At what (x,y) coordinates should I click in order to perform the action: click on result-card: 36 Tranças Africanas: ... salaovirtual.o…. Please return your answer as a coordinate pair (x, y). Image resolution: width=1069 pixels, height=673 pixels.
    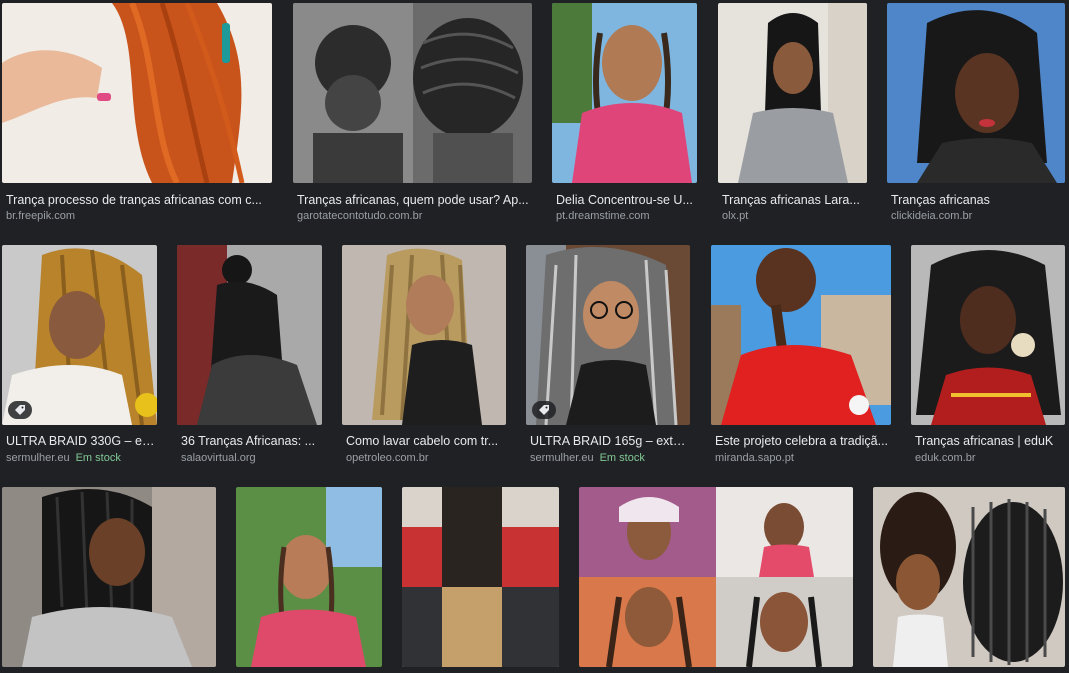
    Looking at the image, I should click on (249, 356).